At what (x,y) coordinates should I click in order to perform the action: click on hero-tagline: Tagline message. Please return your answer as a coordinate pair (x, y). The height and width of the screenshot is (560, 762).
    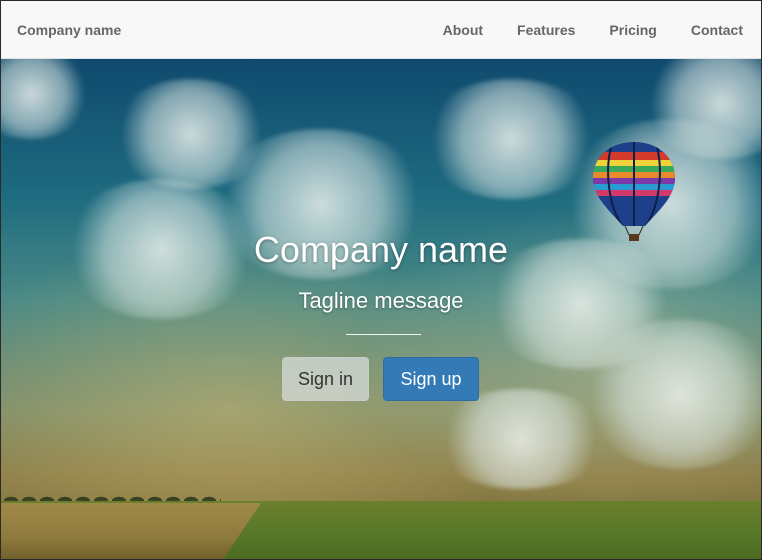
    Looking at the image, I should click on (381, 300).